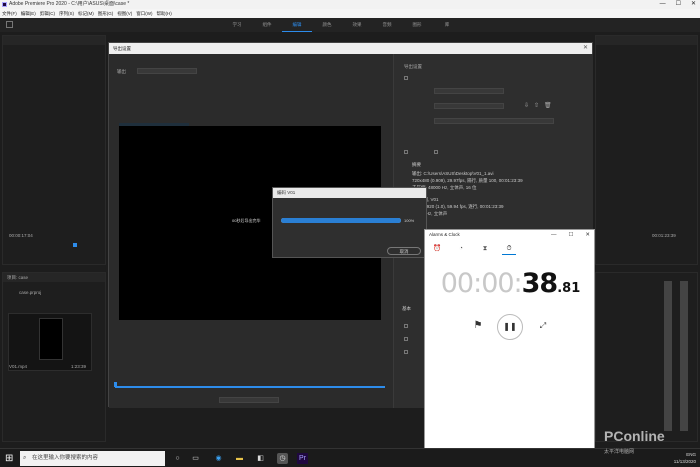 This screenshot has height=467, width=700. I want to click on in-point-handle, so click(115, 384).